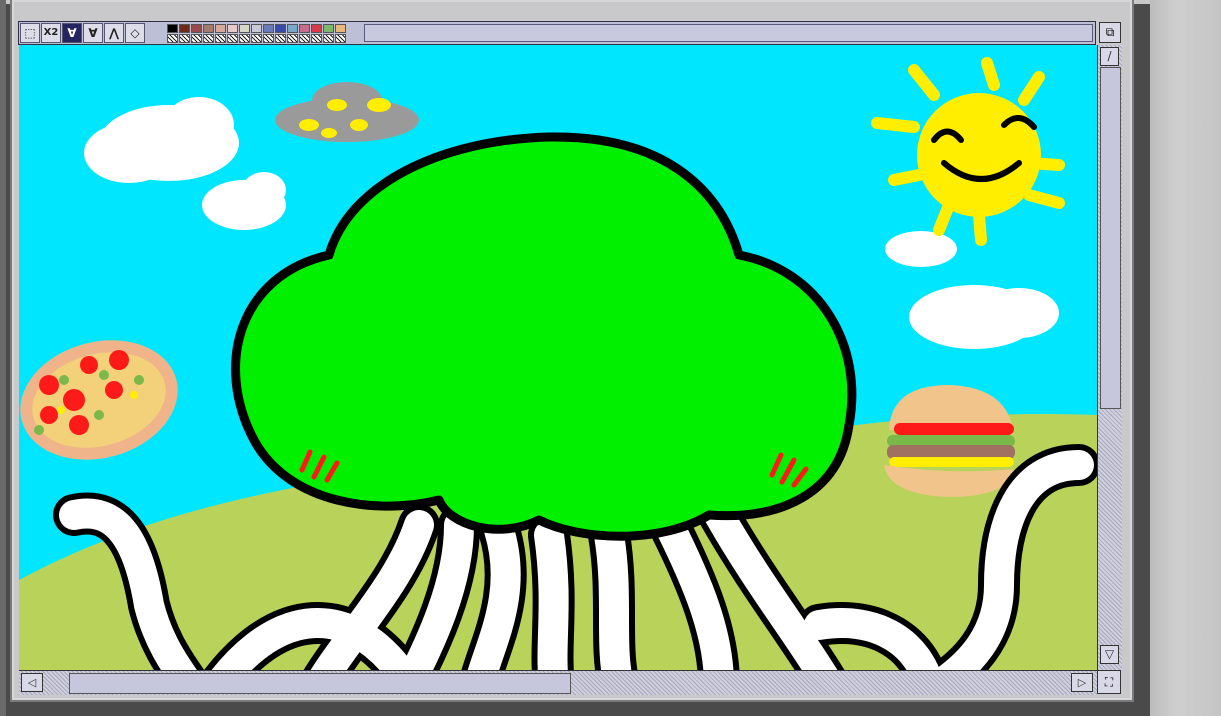  Describe the element at coordinates (949, 441) in the screenshot. I see `burger` at that location.